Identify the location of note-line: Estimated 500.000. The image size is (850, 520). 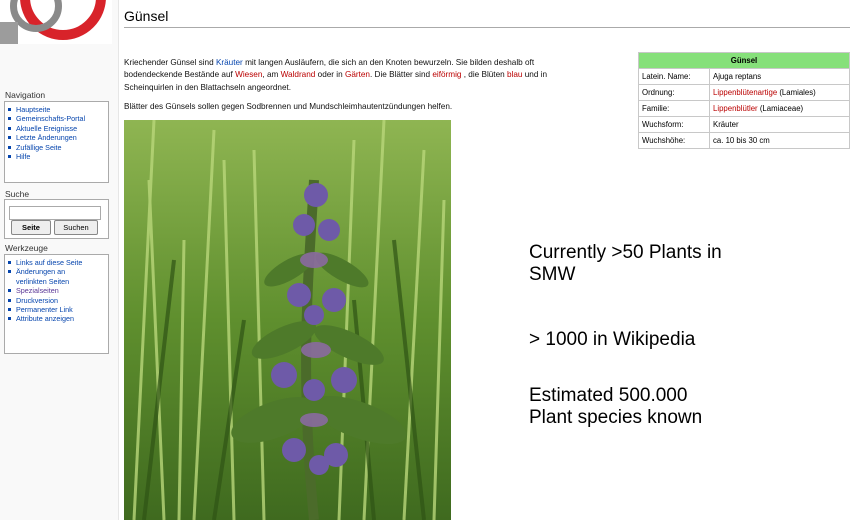
(608, 395).